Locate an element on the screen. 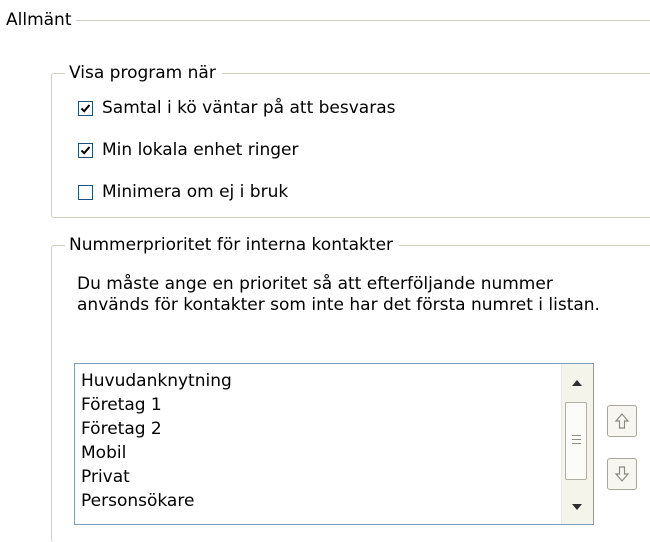  checkbox-row-queue: Samtal i kö väntar på att besvaras is located at coordinates (237, 108).